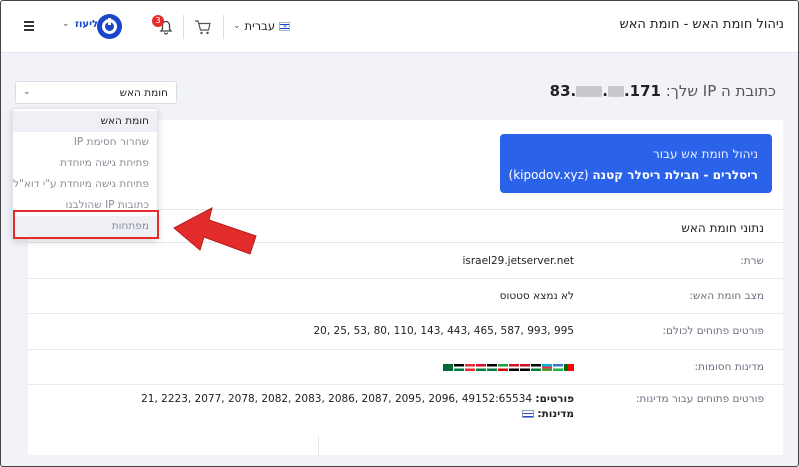 Image resolution: width=799 pixels, height=467 pixels. What do you see at coordinates (548, 175) in the screenshot?
I see `package-domain: (kipodov.xyz)` at bounding box center [548, 175].